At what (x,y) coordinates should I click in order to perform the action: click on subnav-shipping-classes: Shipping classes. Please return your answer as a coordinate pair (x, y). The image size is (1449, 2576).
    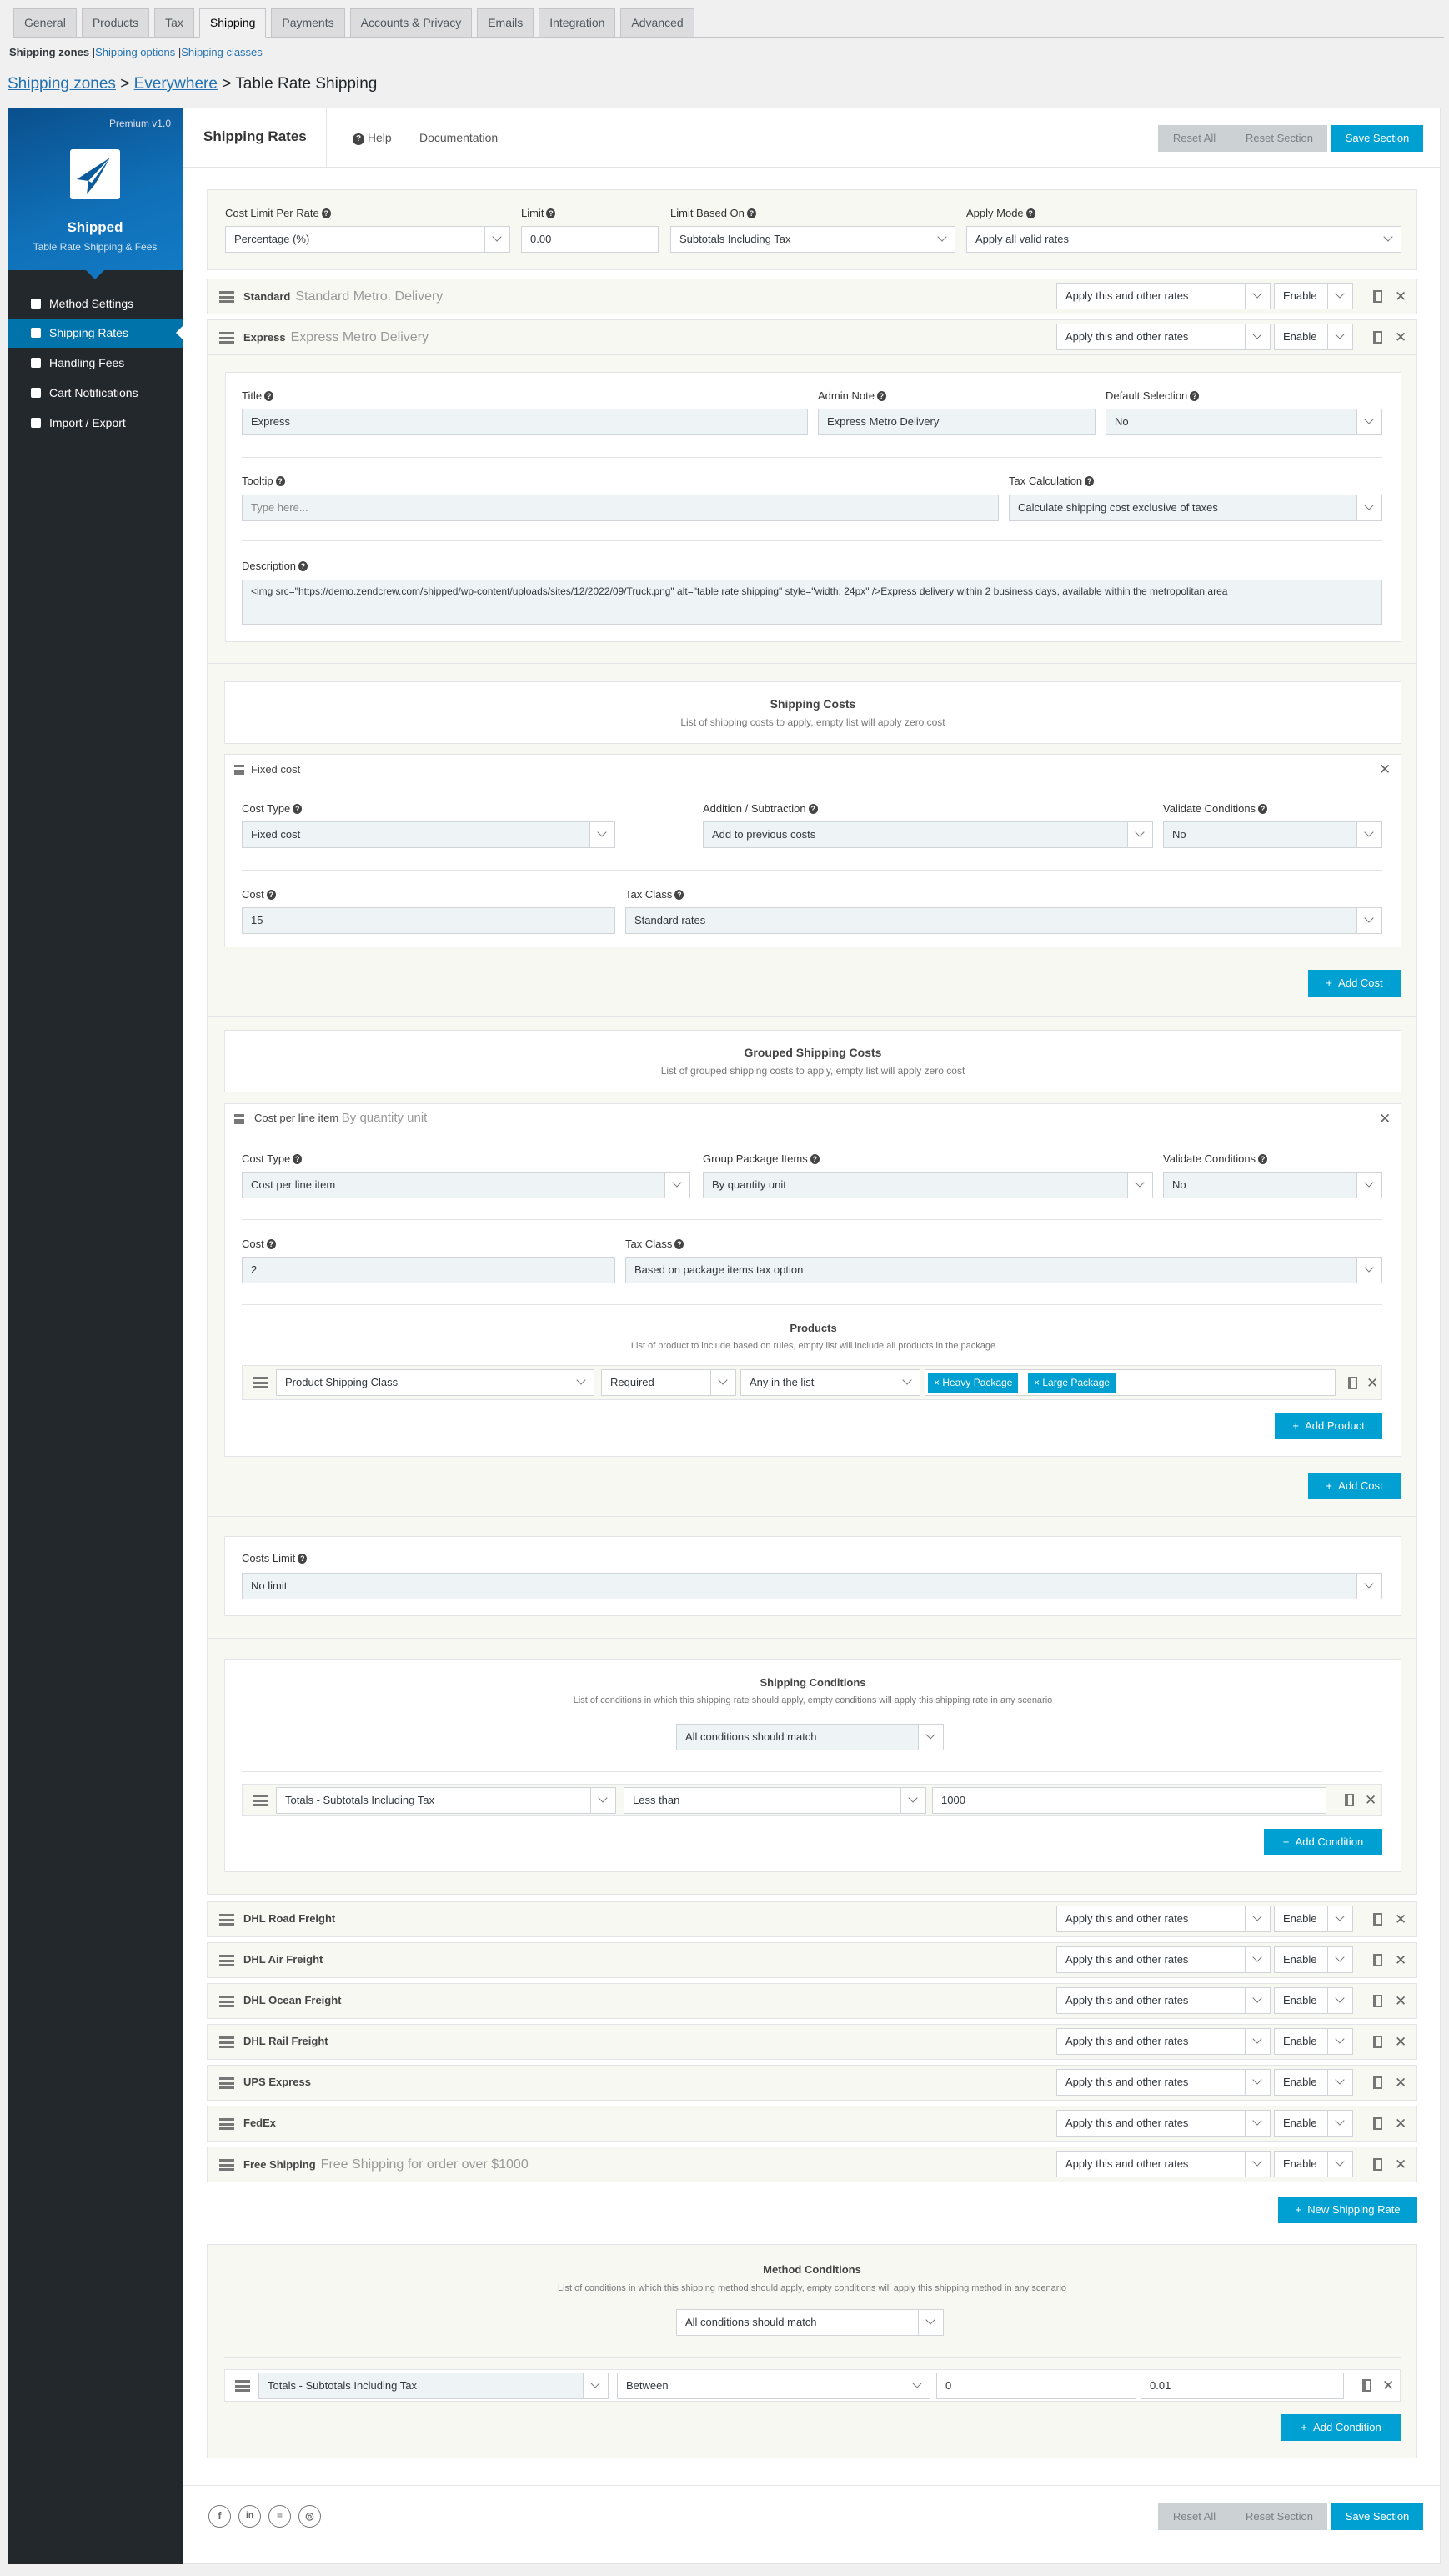
    Looking at the image, I should click on (222, 52).